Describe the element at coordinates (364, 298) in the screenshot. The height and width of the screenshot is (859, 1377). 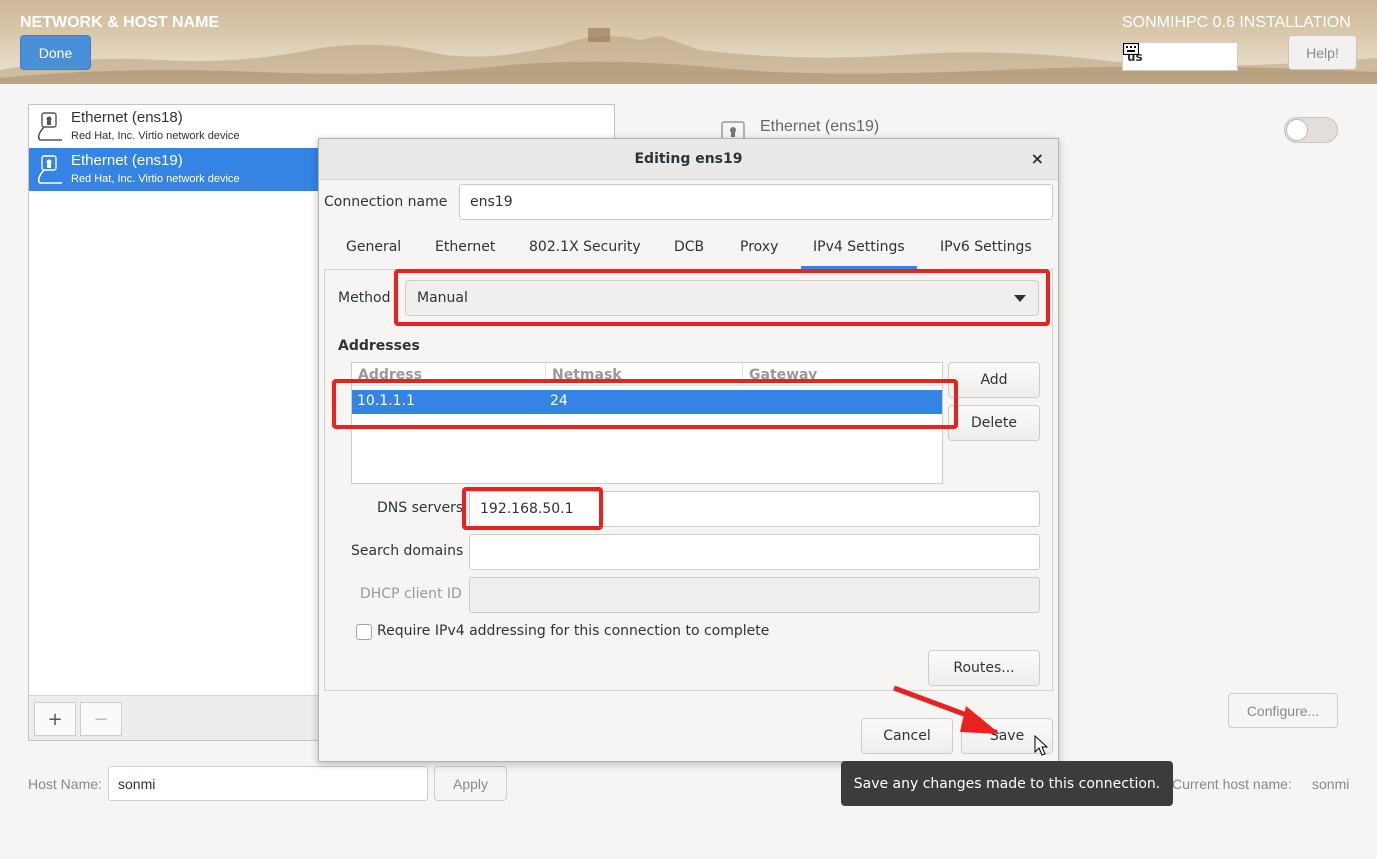
I see `method-label: Method` at that location.